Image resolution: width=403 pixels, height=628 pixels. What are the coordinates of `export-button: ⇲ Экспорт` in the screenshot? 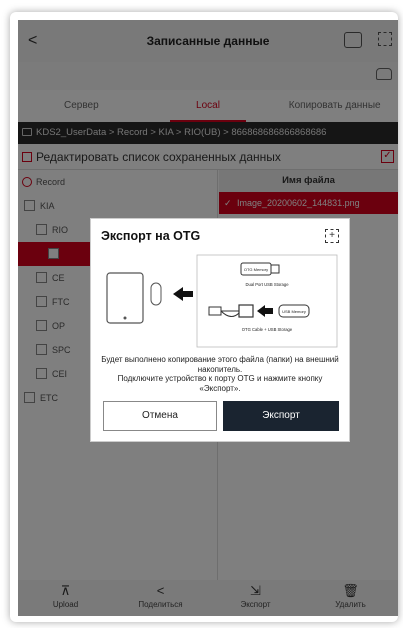 It's located at (255, 598).